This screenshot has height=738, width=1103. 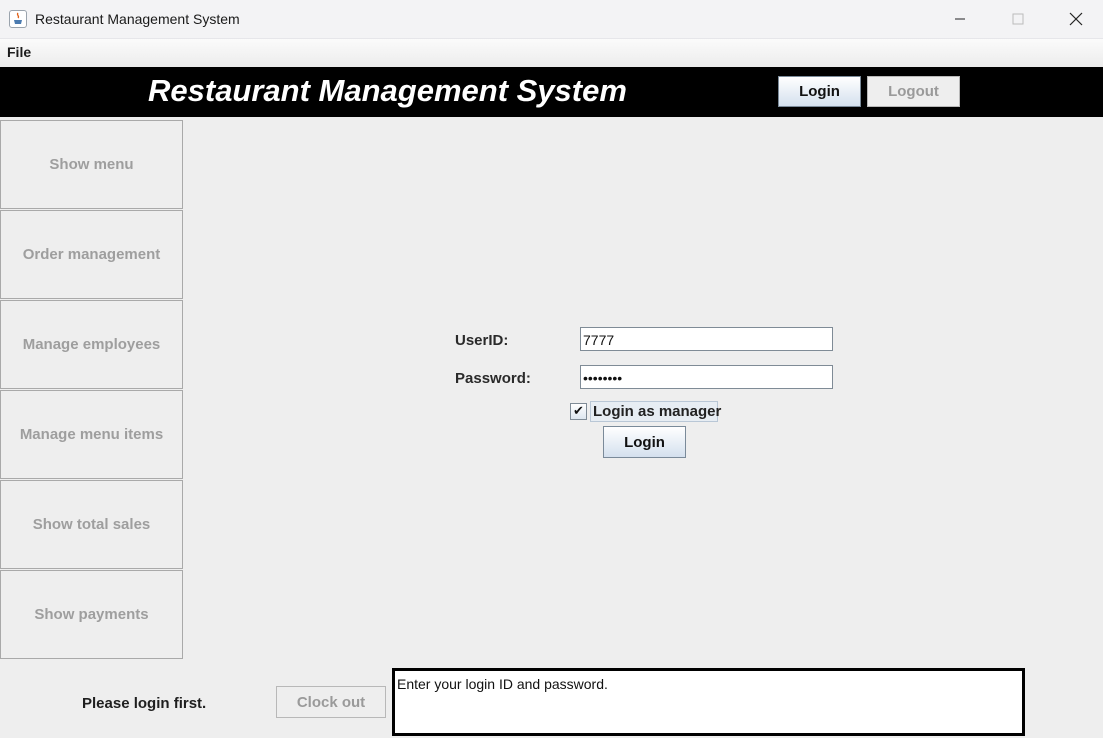 What do you see at coordinates (144, 703) in the screenshot?
I see `status-text: Please login first.` at bounding box center [144, 703].